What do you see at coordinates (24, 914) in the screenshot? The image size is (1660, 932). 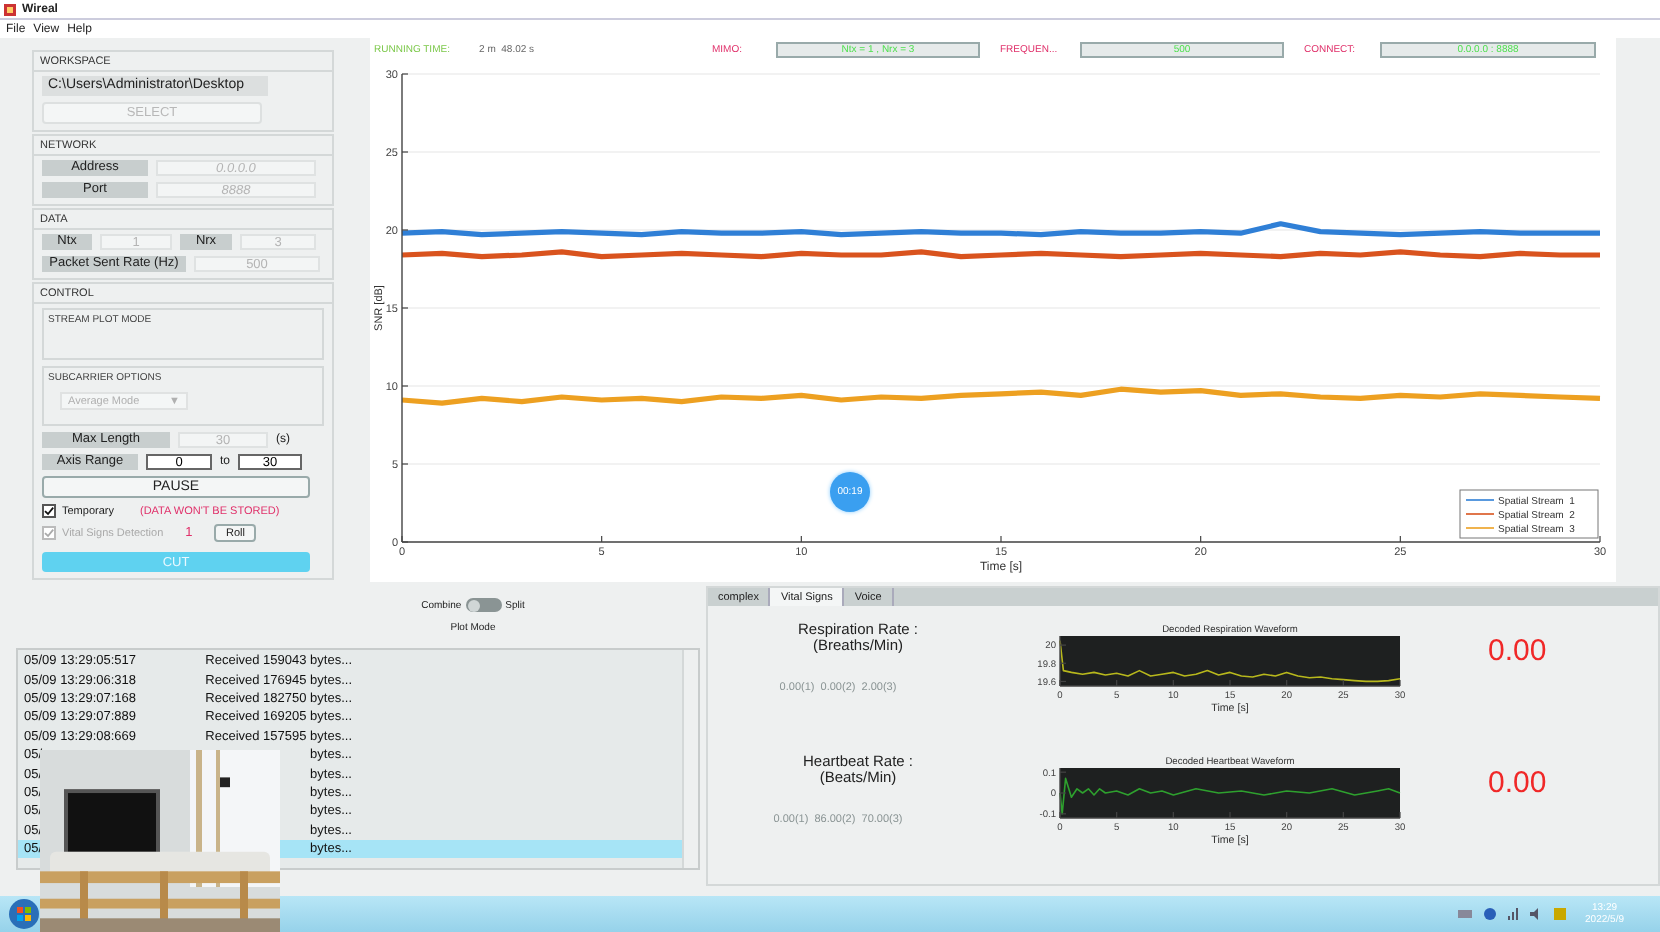 I see `start-button` at bounding box center [24, 914].